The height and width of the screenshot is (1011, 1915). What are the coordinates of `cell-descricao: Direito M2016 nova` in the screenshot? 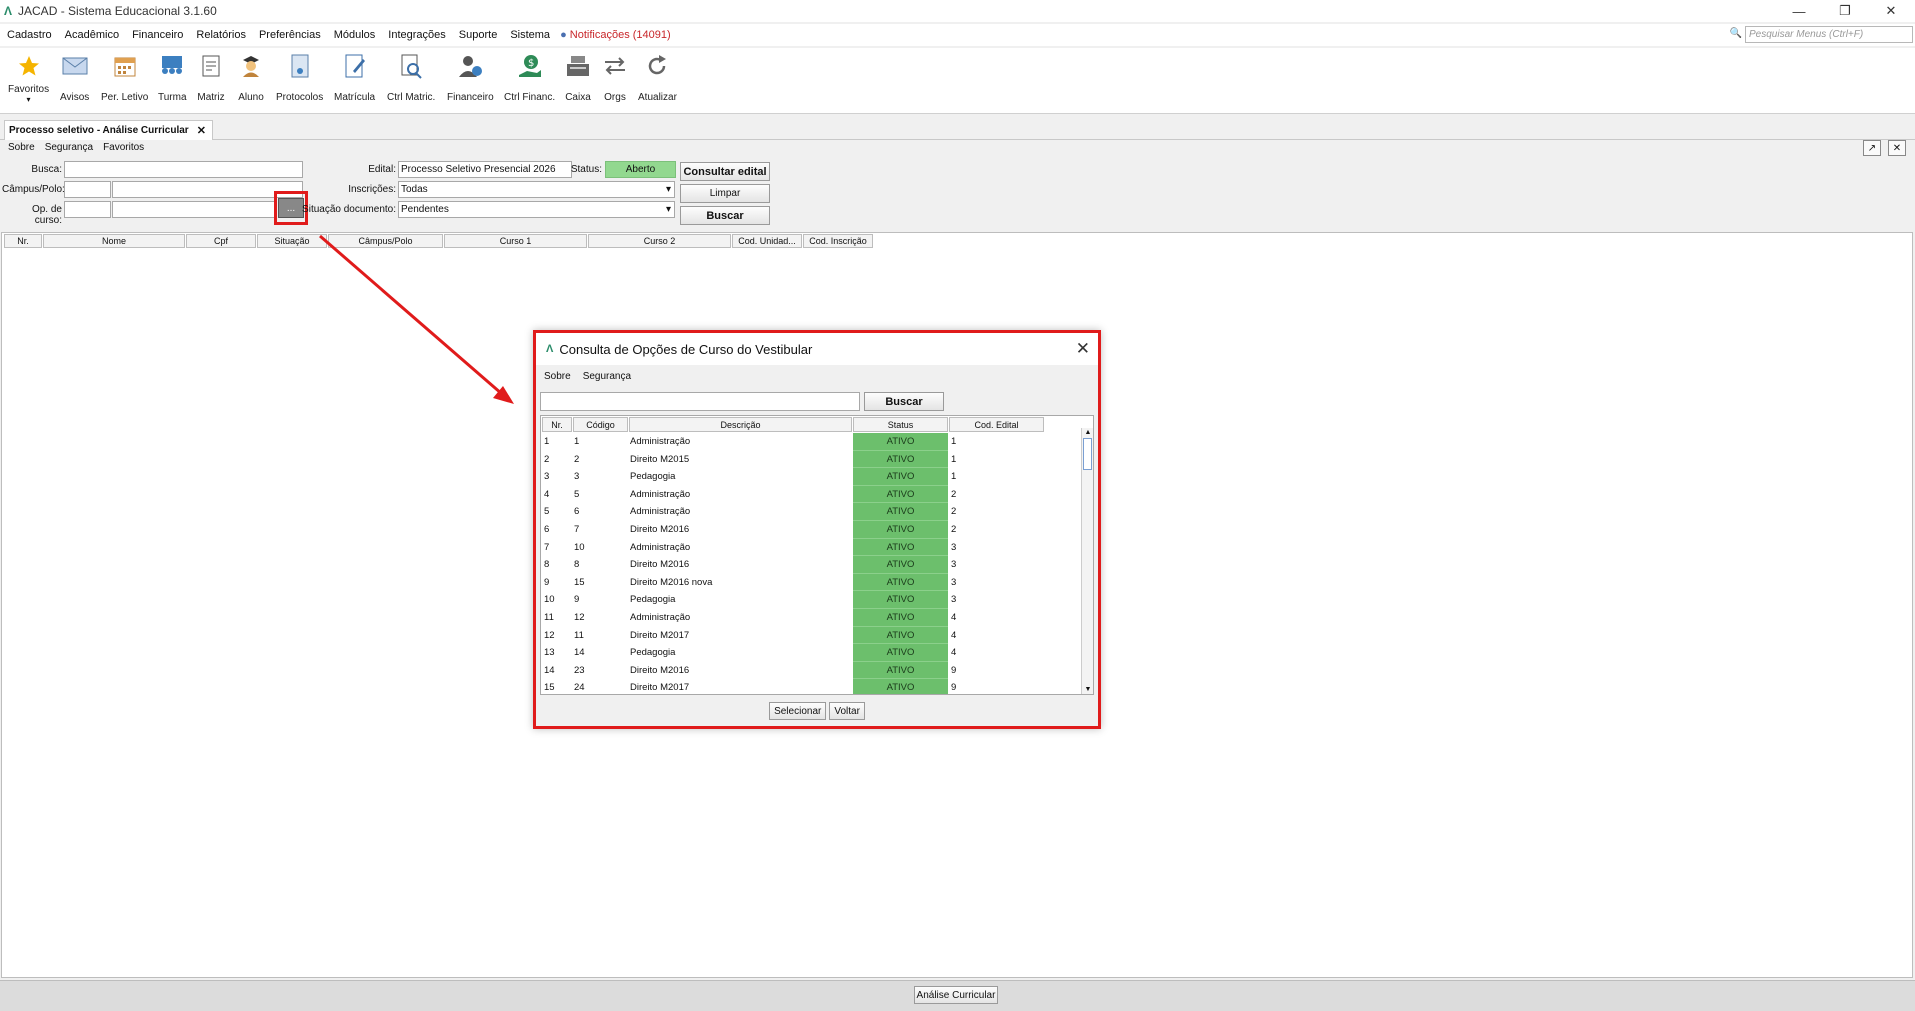 It's located at (671, 582).